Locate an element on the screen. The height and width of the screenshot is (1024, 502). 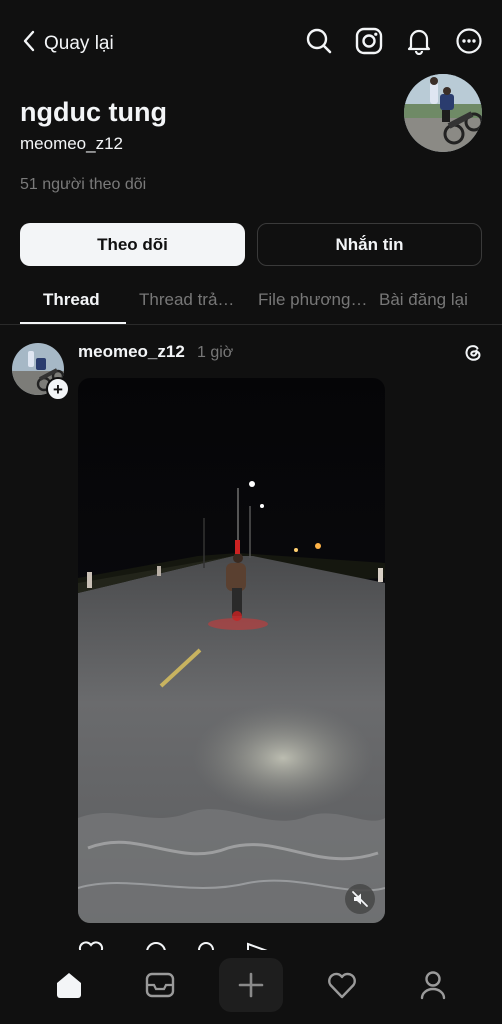
messages-icon is located at coordinates (160, 985).